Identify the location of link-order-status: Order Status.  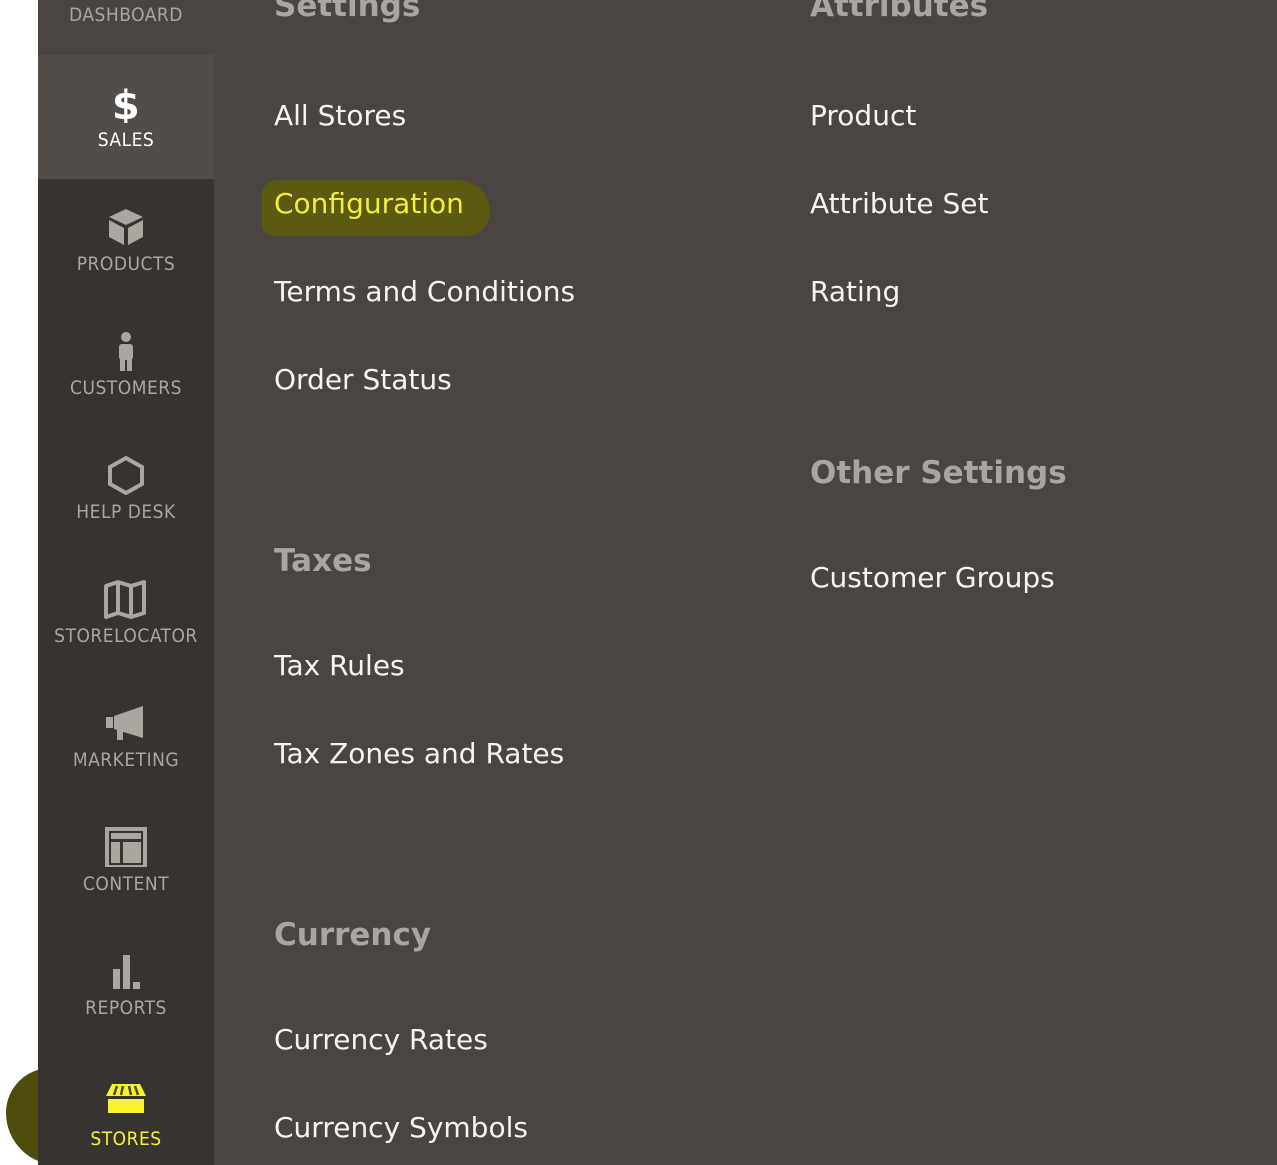
(363, 379).